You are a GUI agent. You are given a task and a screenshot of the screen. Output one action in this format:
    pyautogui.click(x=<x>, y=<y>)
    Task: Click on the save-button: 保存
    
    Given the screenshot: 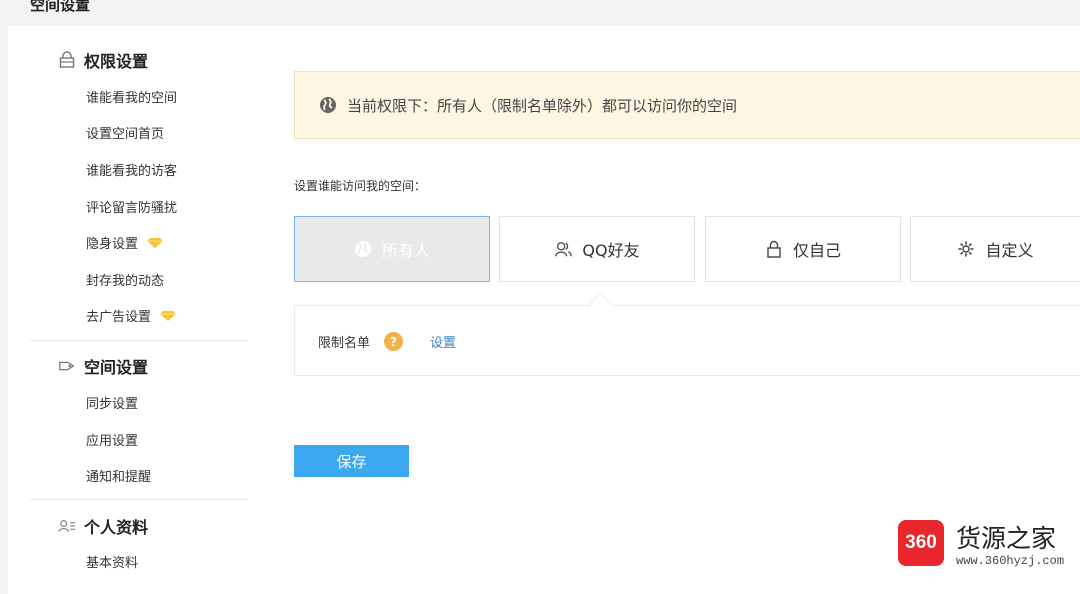 What is the action you would take?
    pyautogui.click(x=351, y=461)
    